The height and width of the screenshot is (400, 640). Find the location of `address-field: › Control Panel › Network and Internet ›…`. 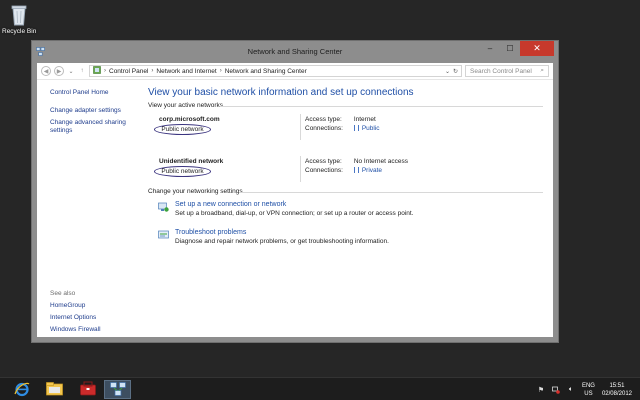

address-field: › Control Panel › Network and Internet ›… is located at coordinates (275, 71).